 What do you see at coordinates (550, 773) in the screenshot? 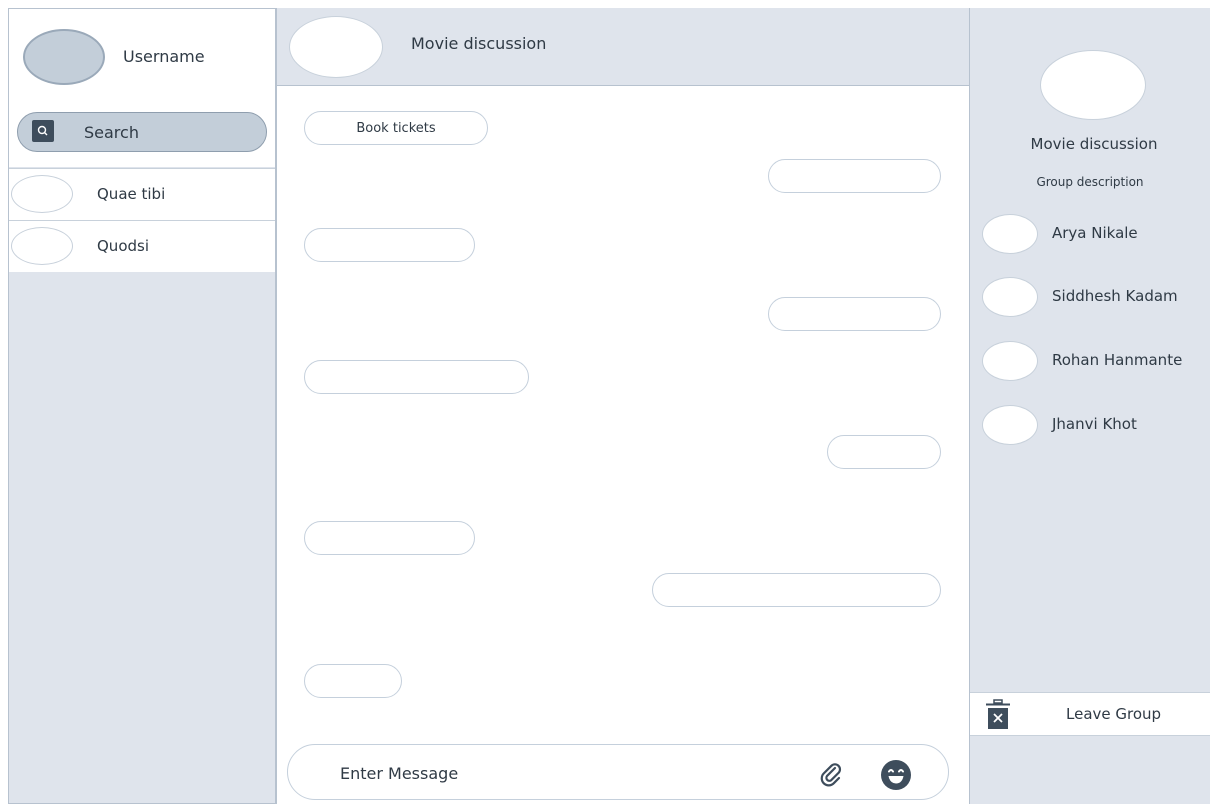
I see `message-input` at bounding box center [550, 773].